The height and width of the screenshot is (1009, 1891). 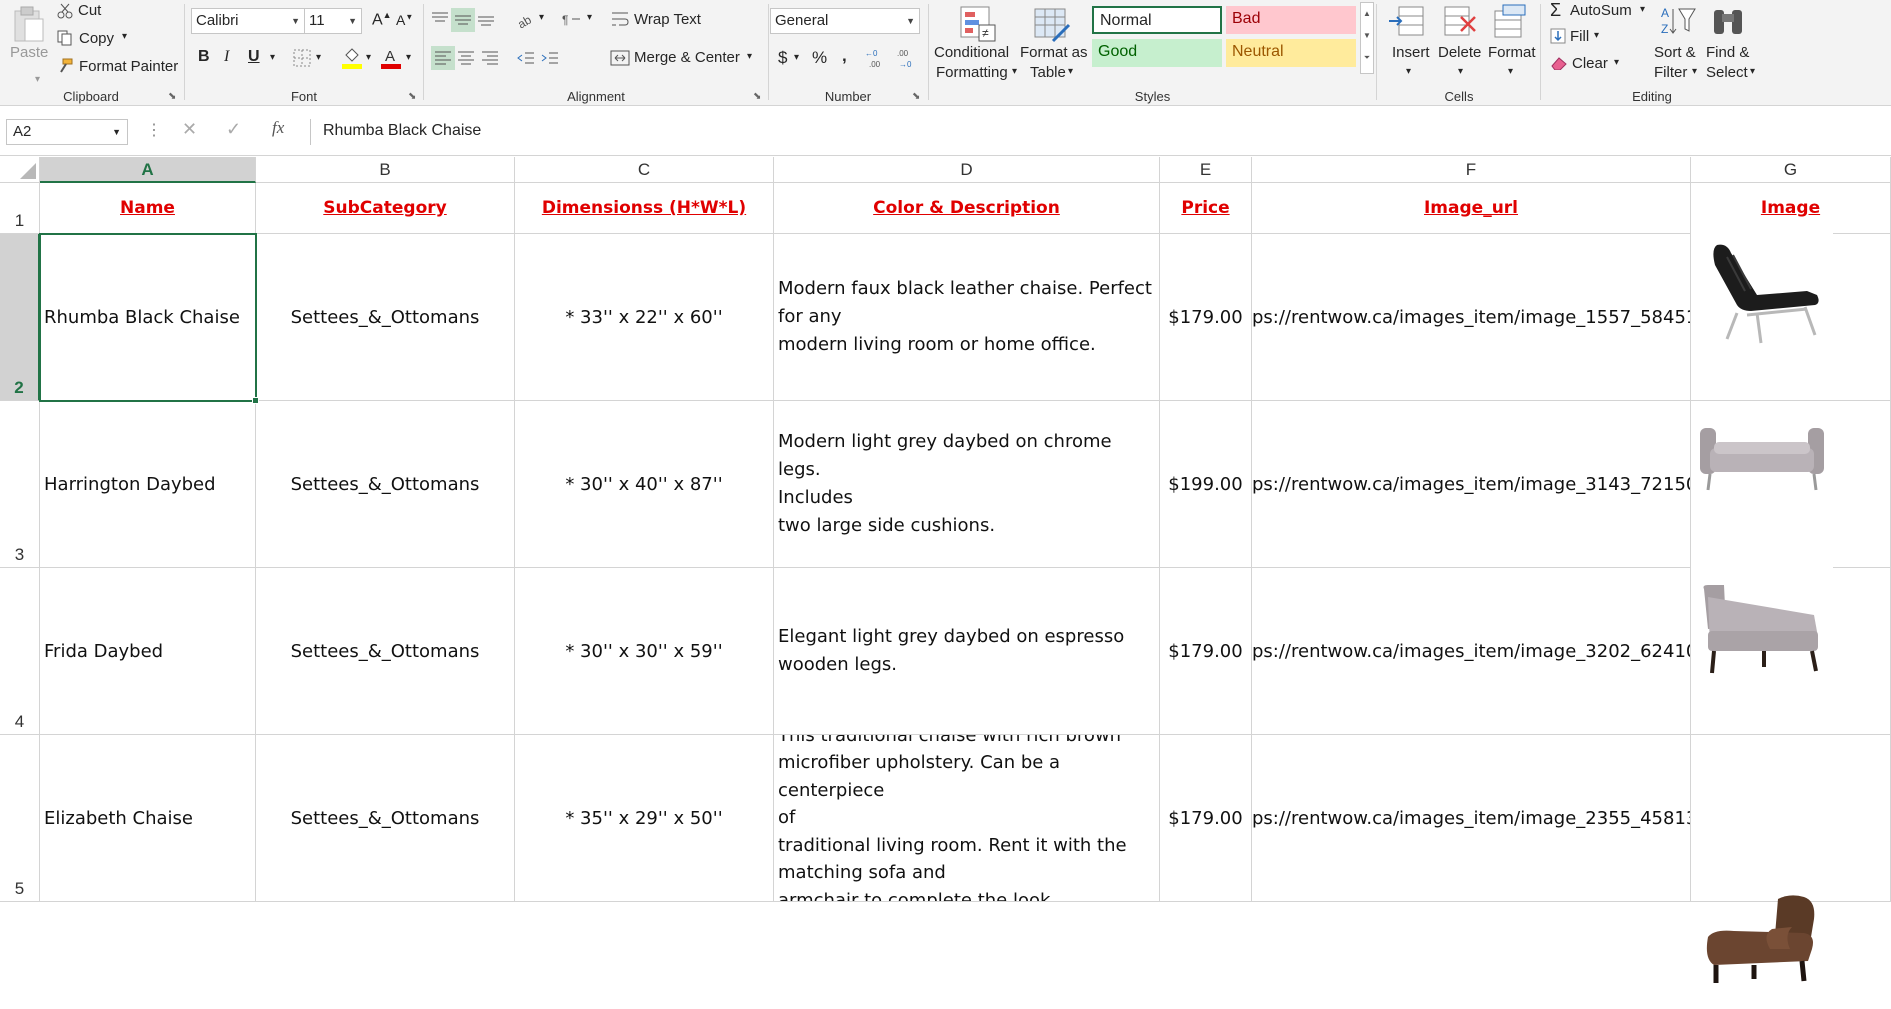 What do you see at coordinates (124, 36) in the screenshot?
I see `copy-dropdown-icon: ▾` at bounding box center [124, 36].